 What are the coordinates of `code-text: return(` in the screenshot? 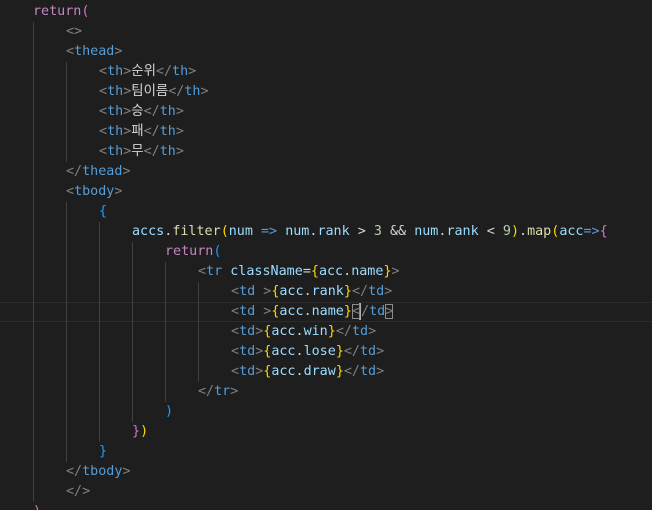 It's located at (61, 12).